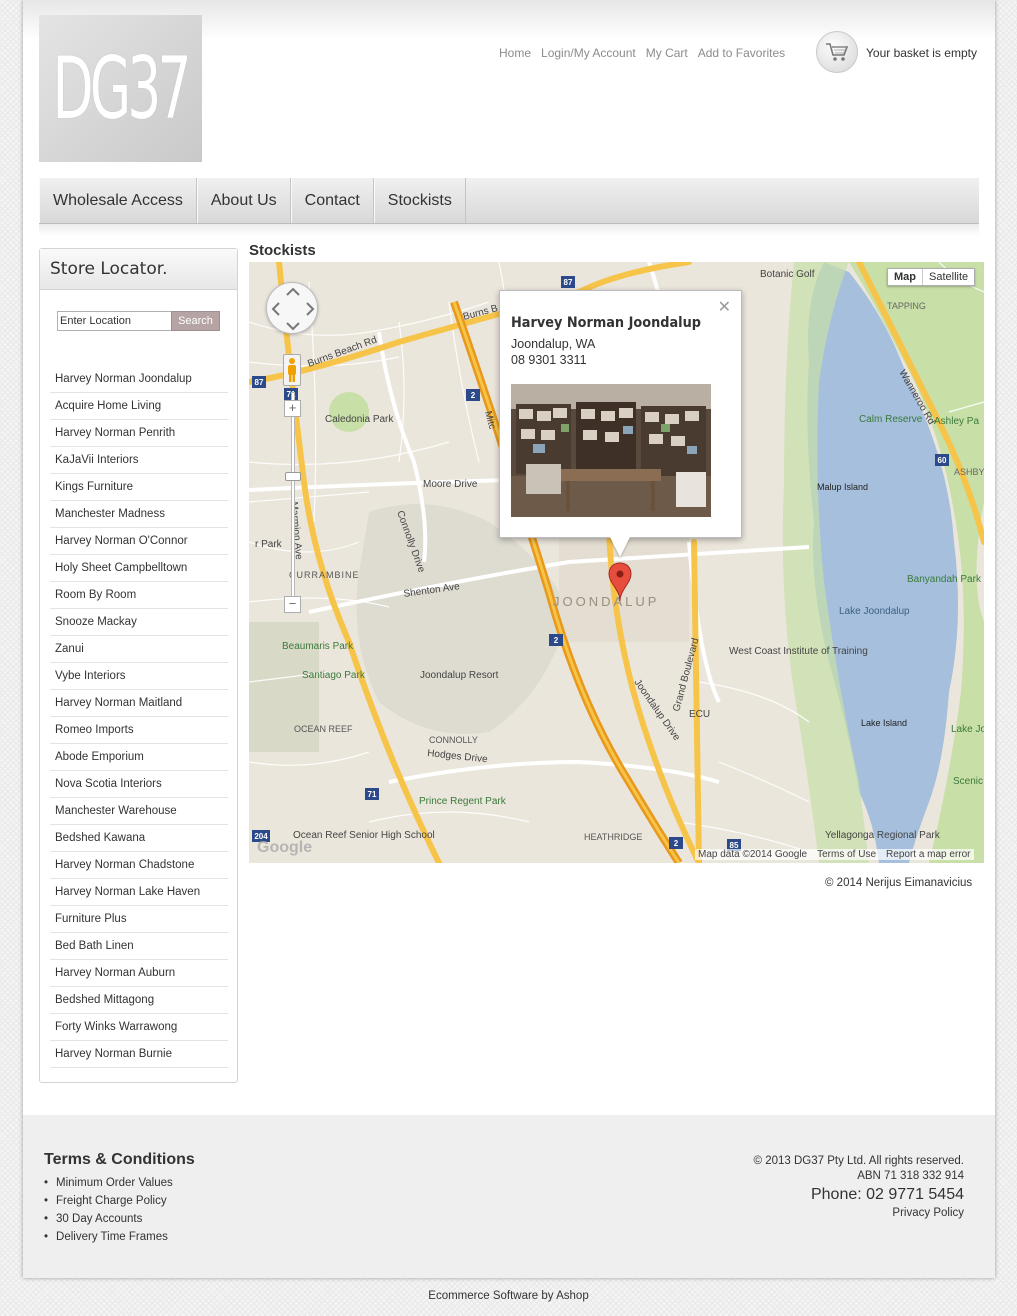 Image resolution: width=1017 pixels, height=1316 pixels. I want to click on login-link: Login/My Account, so click(588, 53).